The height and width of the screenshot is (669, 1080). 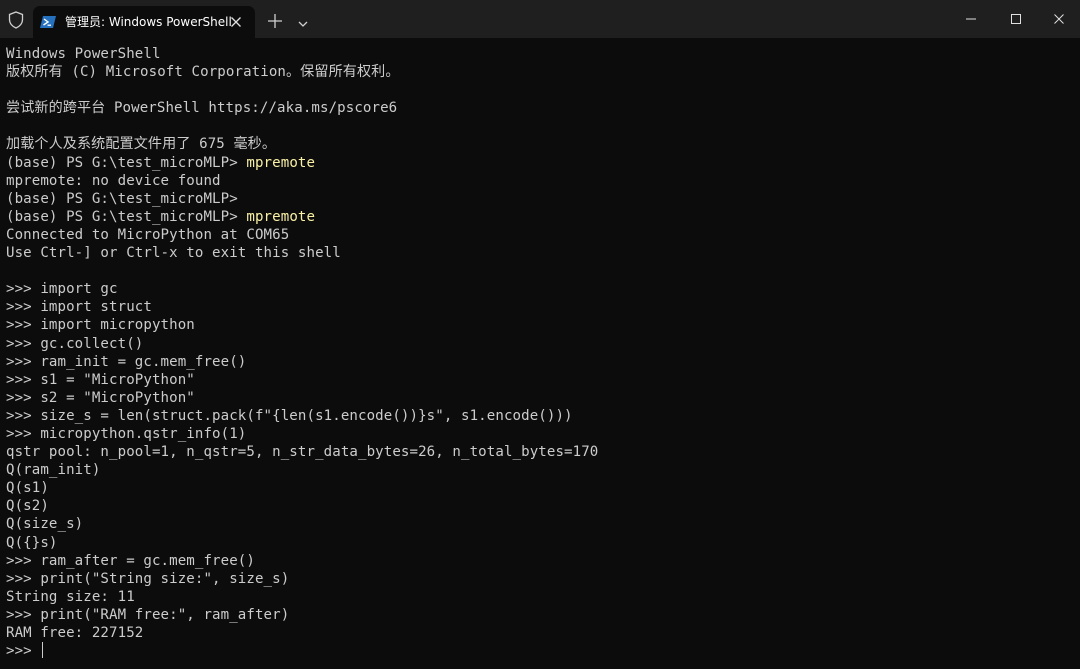 What do you see at coordinates (540, 651) in the screenshot?
I see `terminal-input-line: >>>` at bounding box center [540, 651].